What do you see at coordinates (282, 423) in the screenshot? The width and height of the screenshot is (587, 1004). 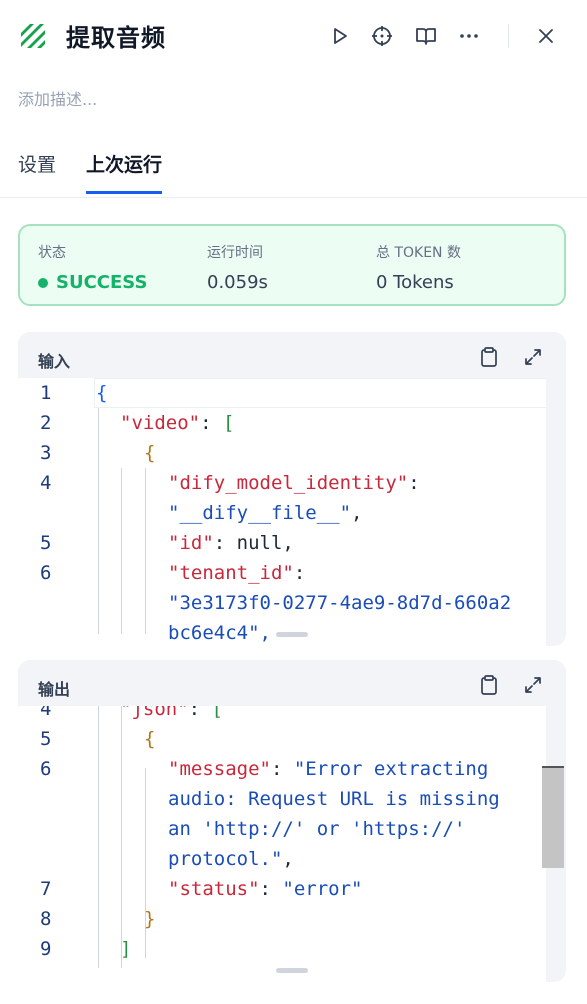 I see `code-line: 2 "video": [` at bounding box center [282, 423].